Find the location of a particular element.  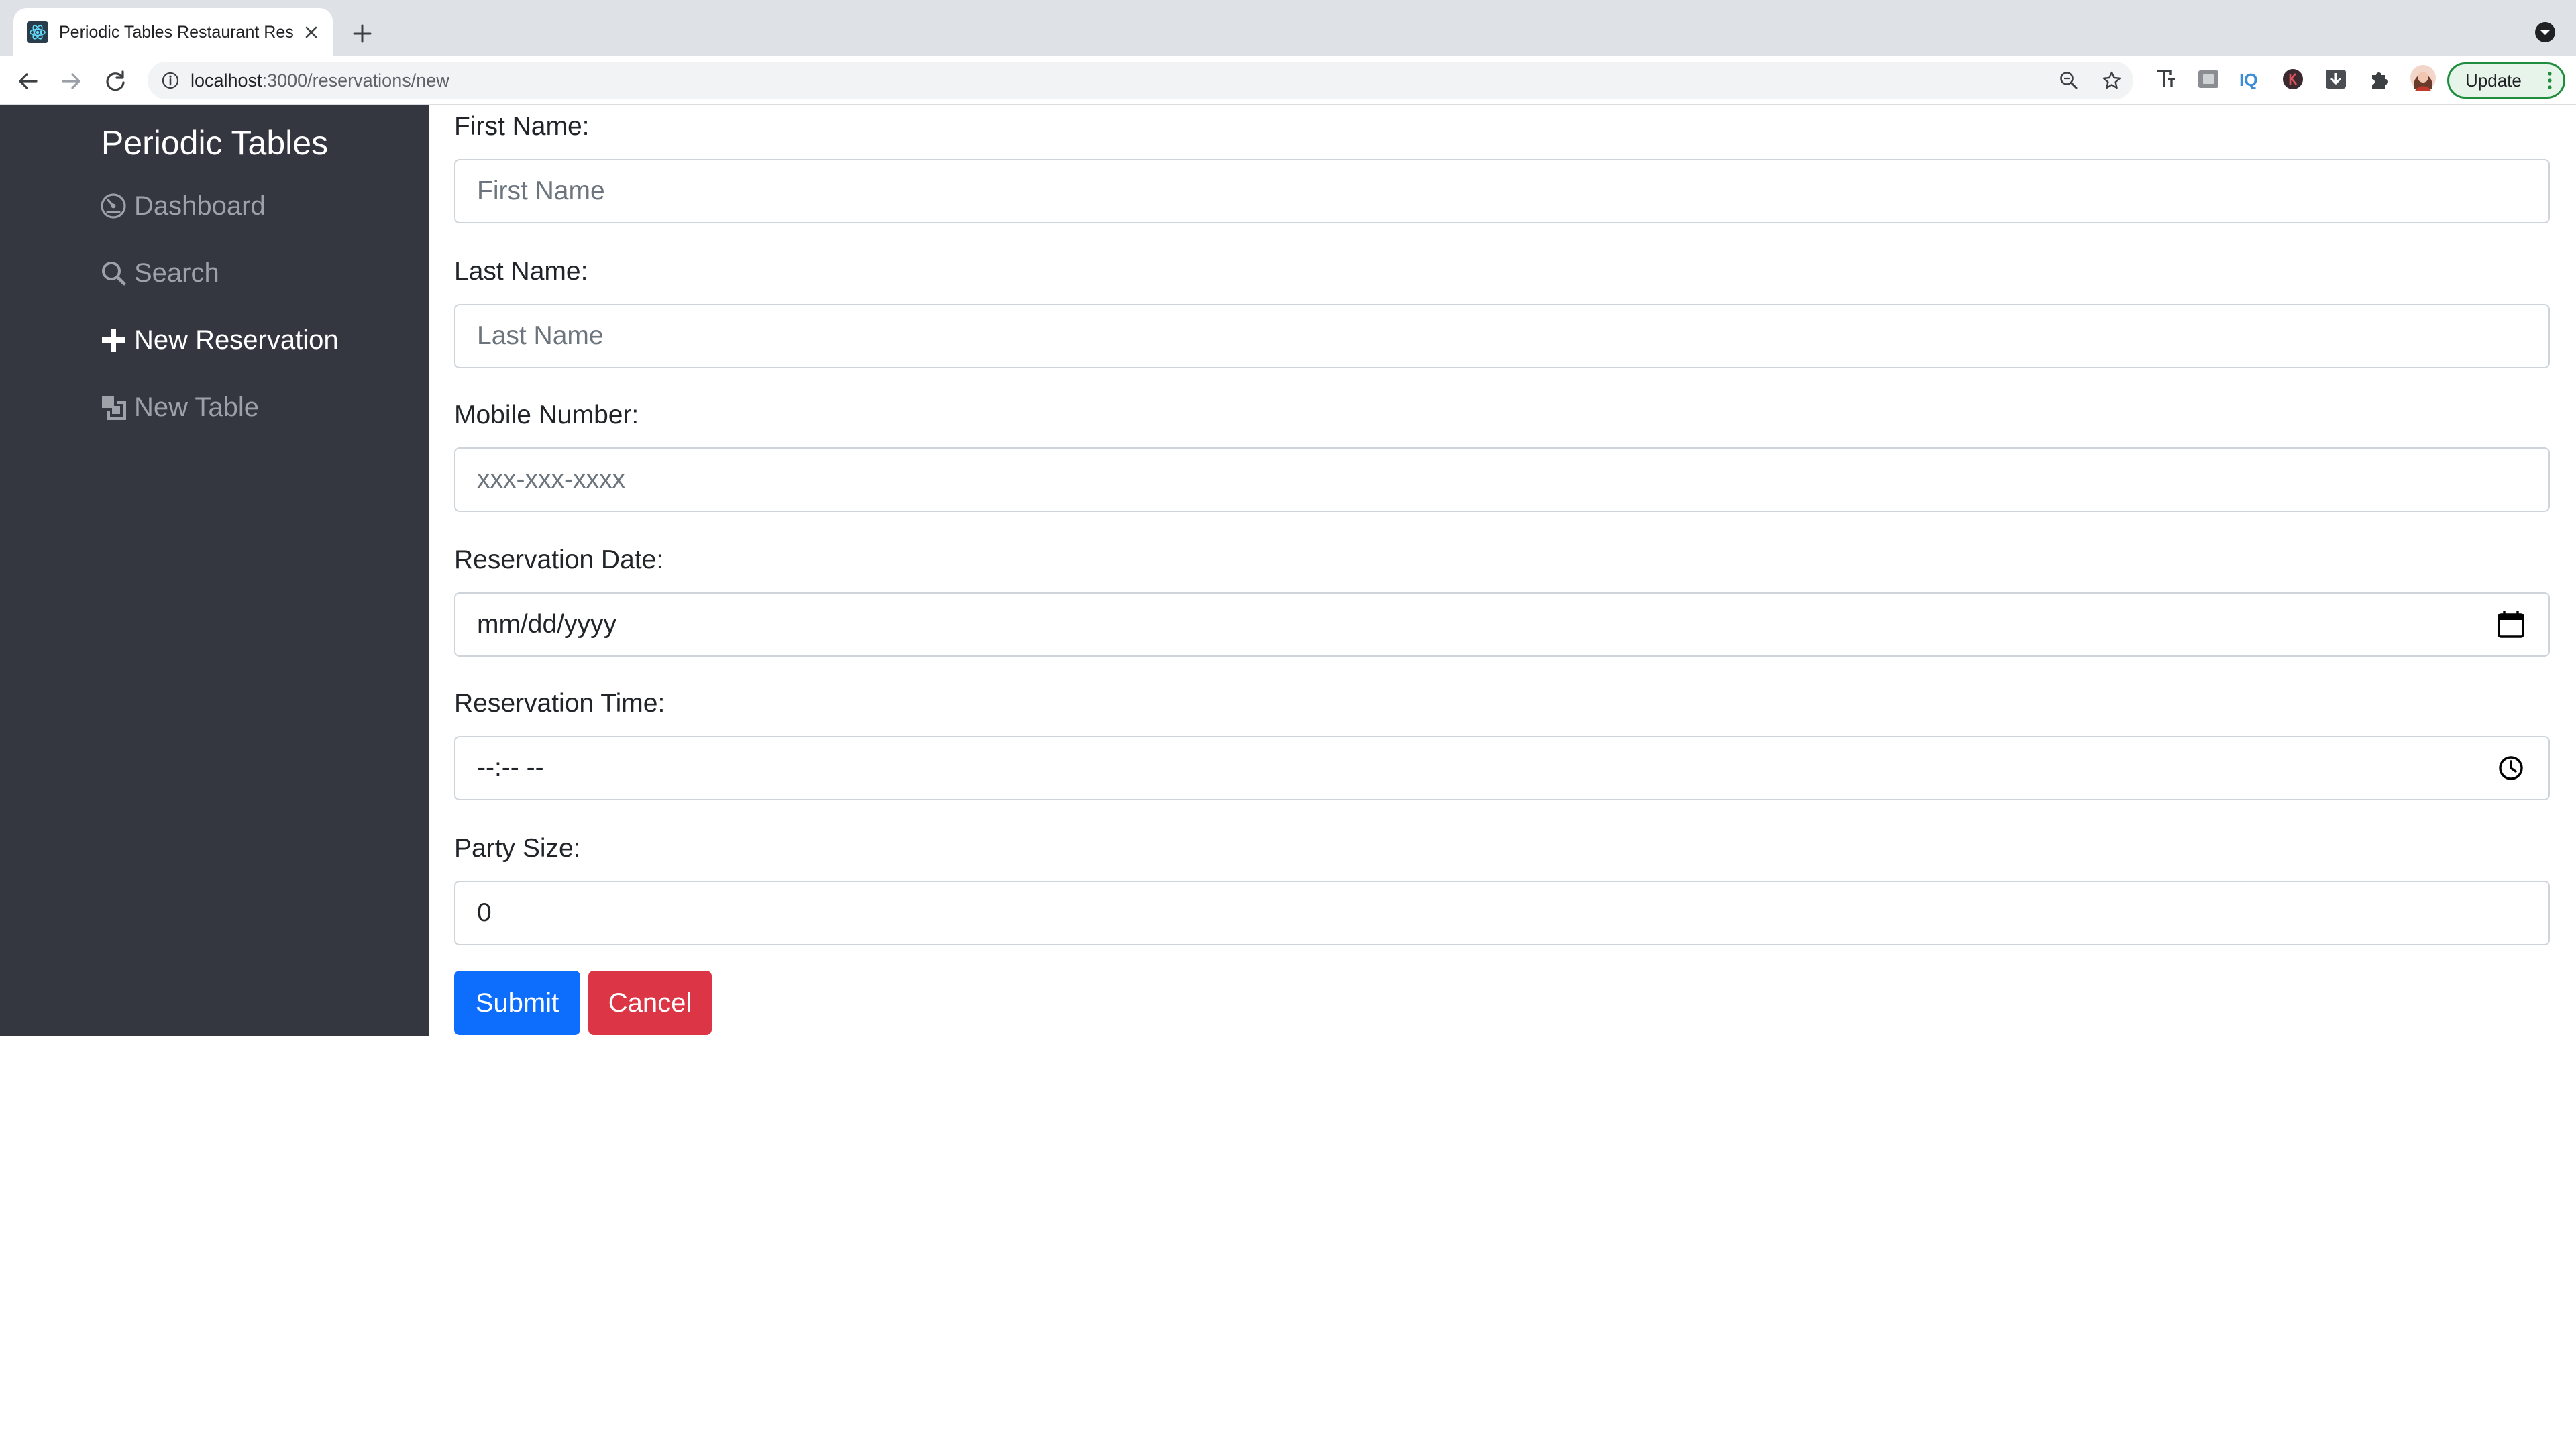

party-size-value: 0 is located at coordinates (484, 912).